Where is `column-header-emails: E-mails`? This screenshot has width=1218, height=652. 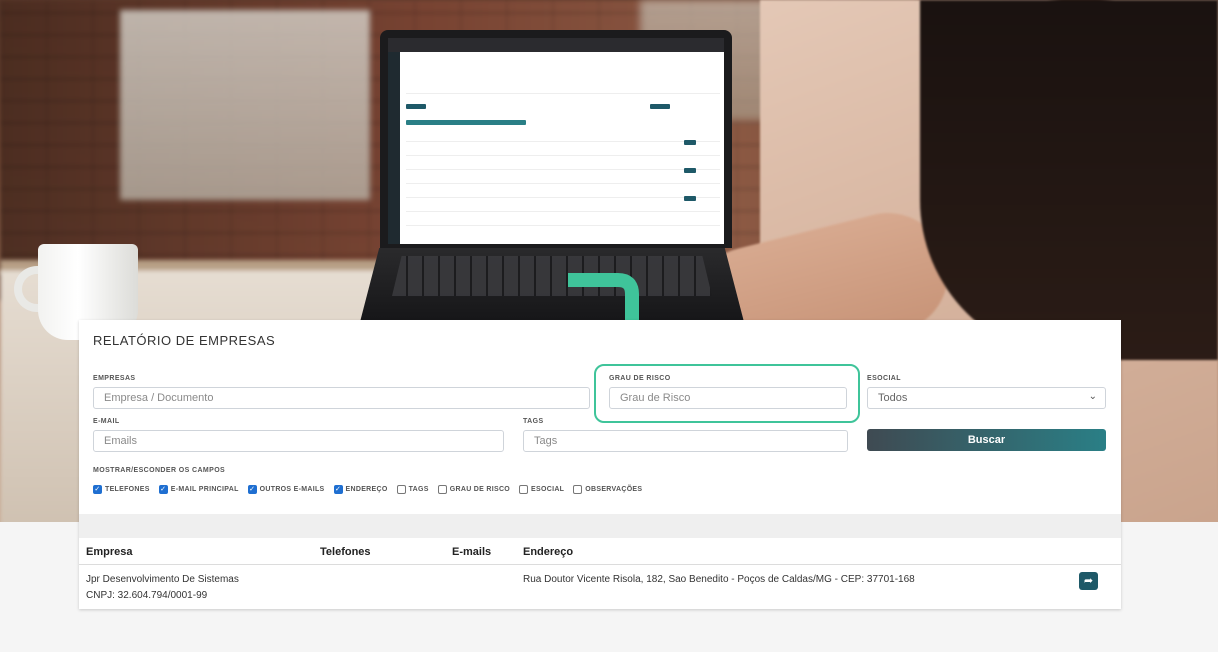
column-header-emails: E-mails is located at coordinates (472, 552).